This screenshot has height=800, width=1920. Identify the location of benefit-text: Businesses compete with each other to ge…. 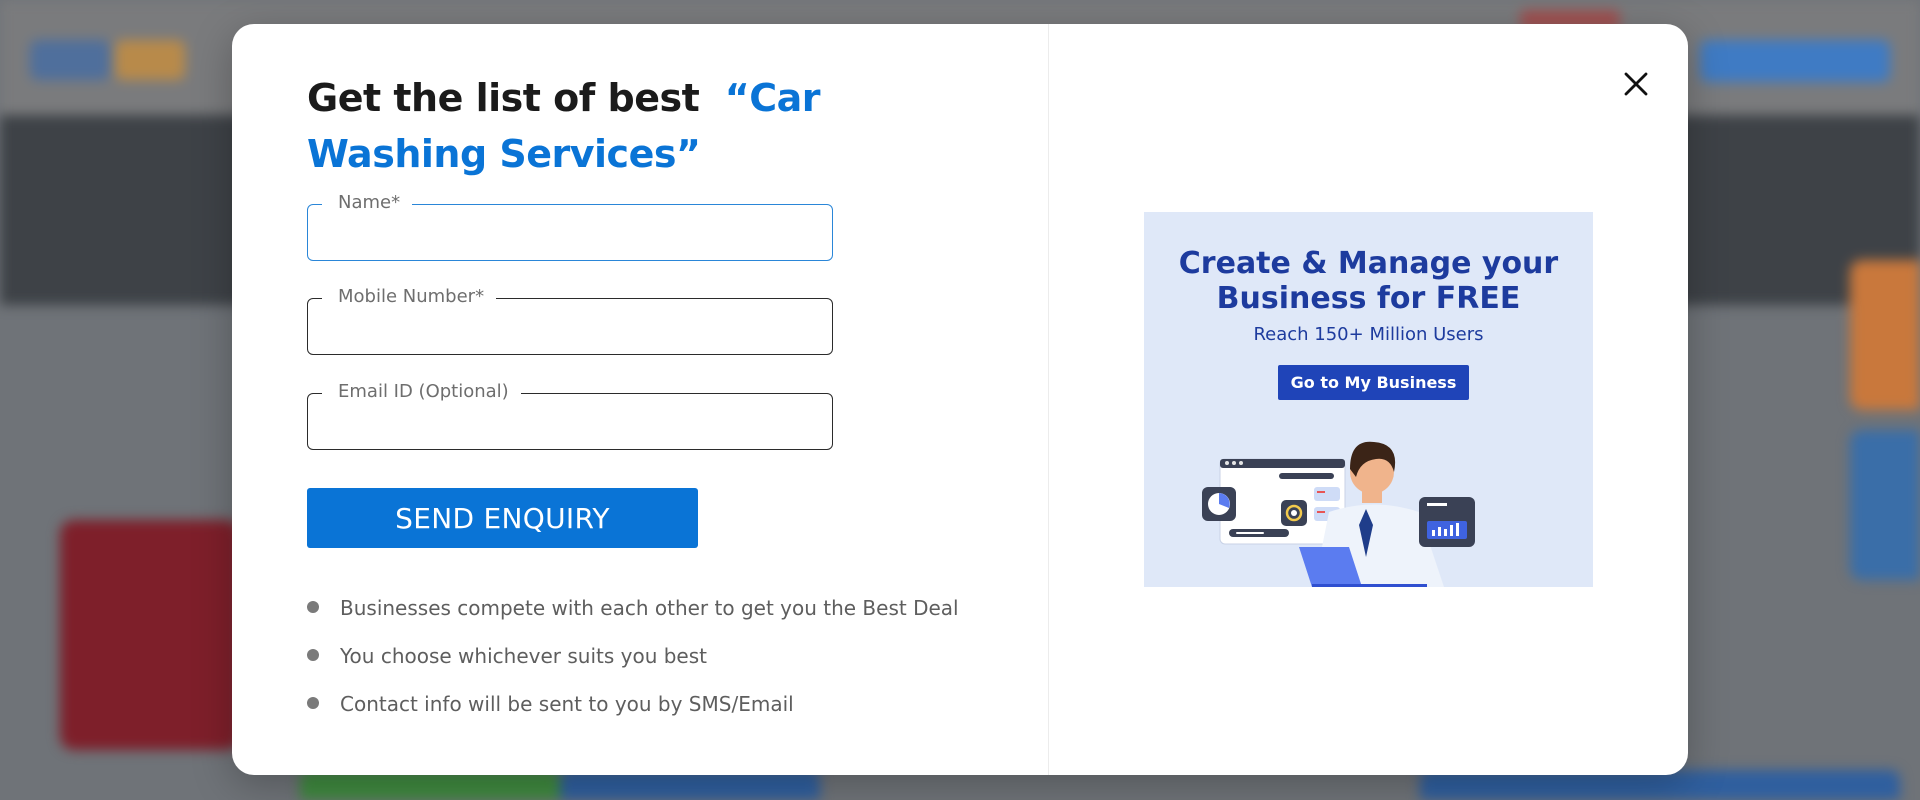
(649, 608).